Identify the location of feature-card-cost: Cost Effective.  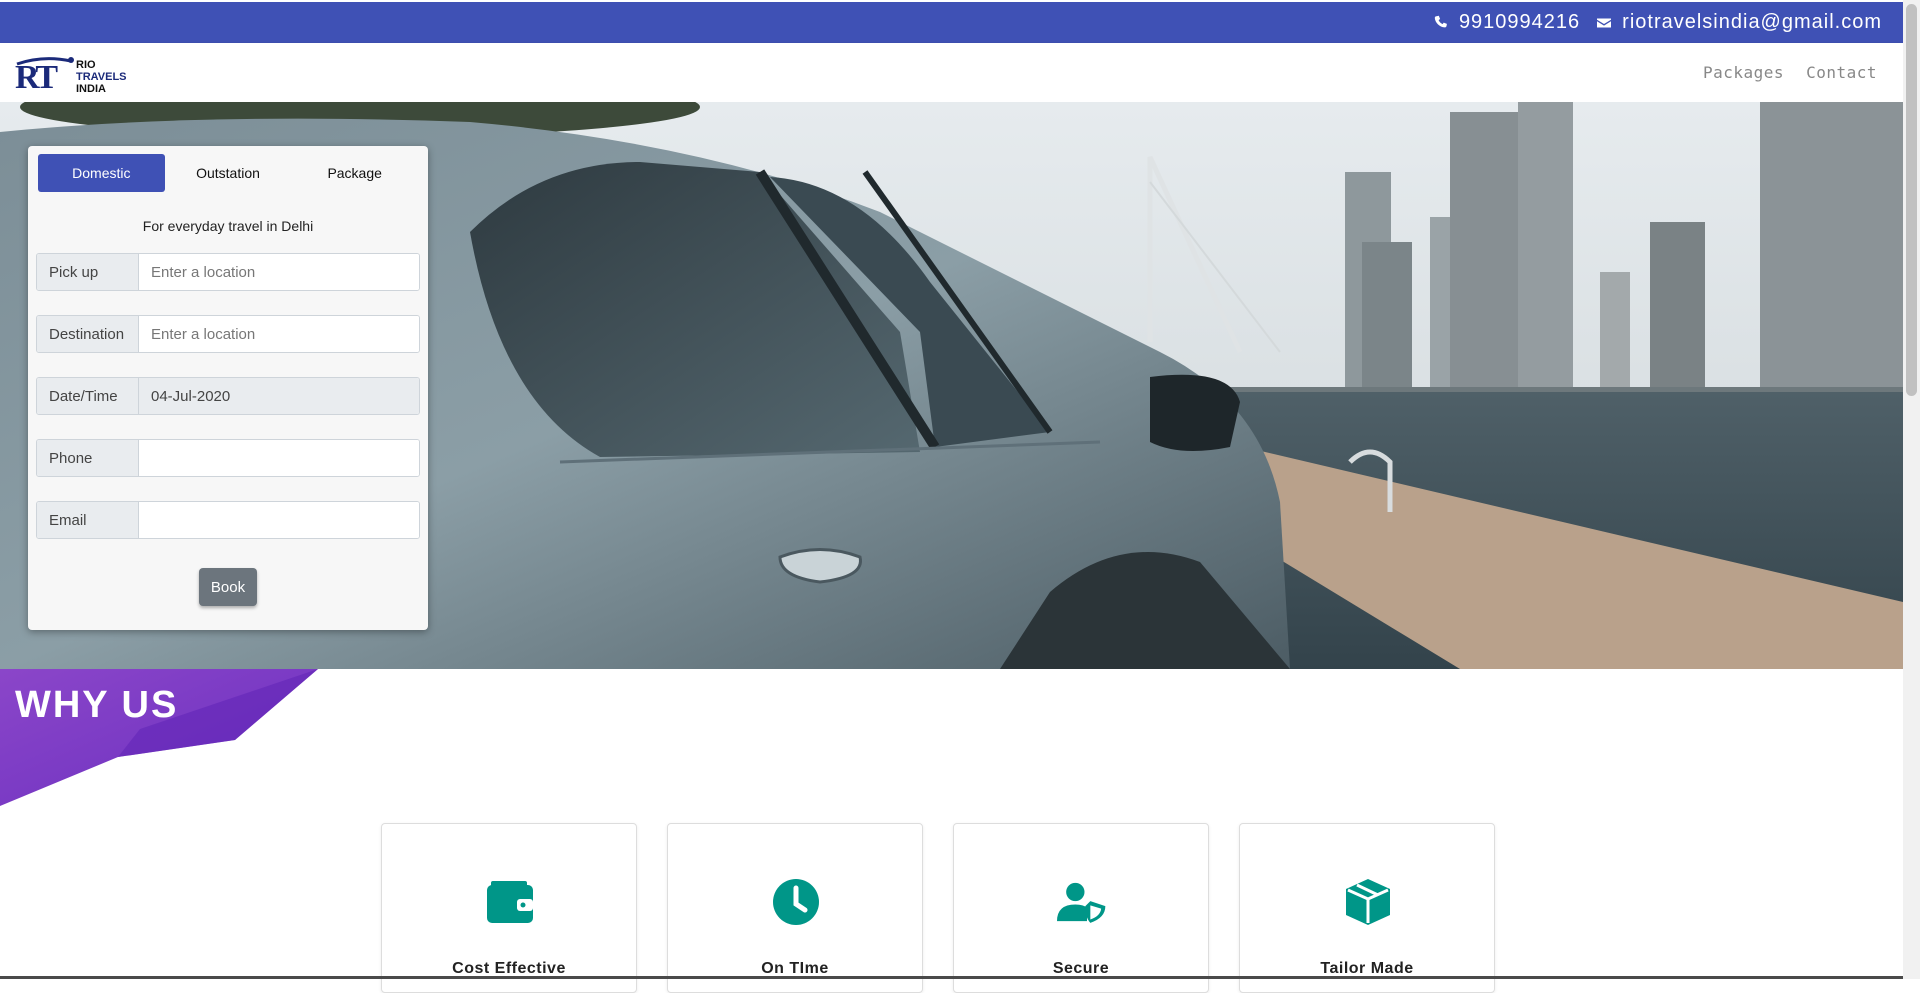
(509, 908).